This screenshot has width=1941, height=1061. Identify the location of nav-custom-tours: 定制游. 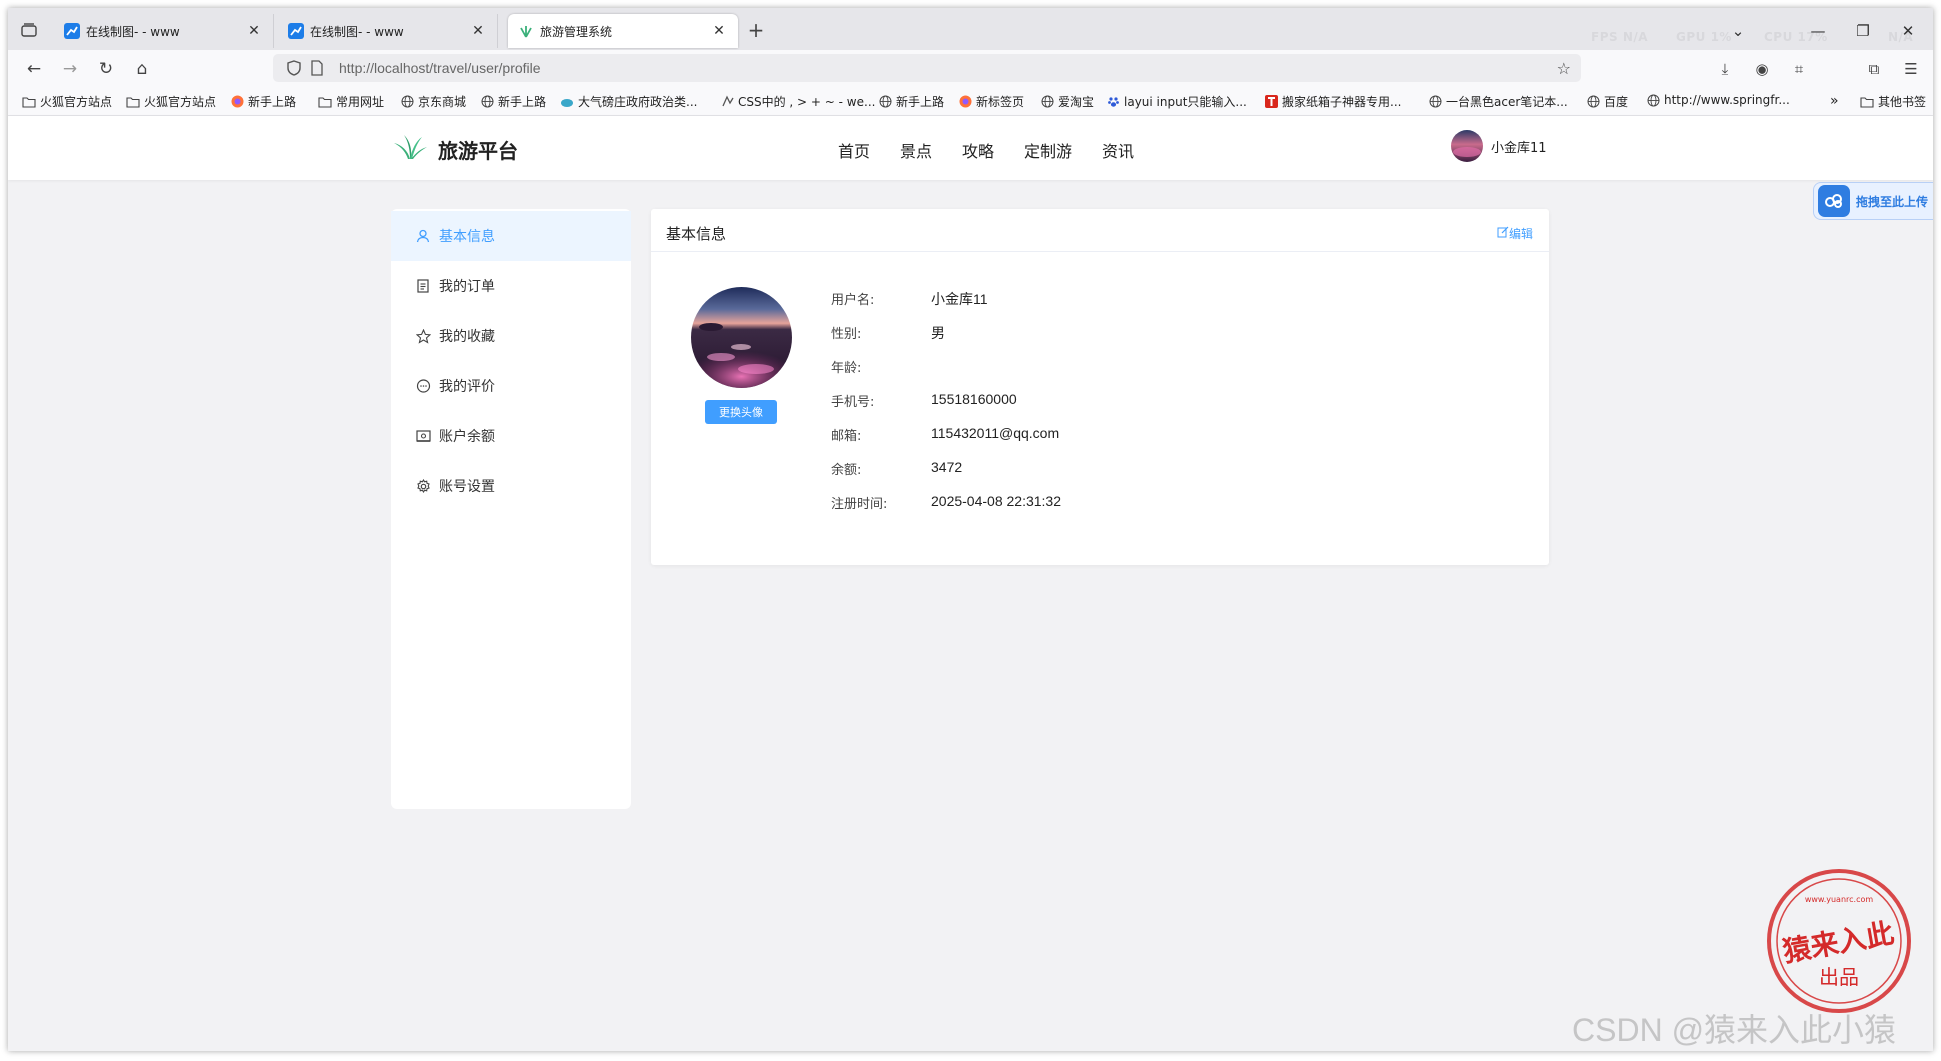
(1048, 150).